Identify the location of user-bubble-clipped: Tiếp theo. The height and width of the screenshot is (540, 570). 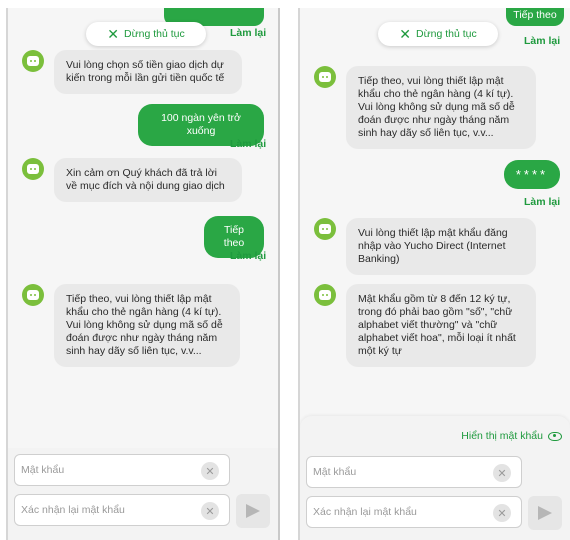
(535, 17).